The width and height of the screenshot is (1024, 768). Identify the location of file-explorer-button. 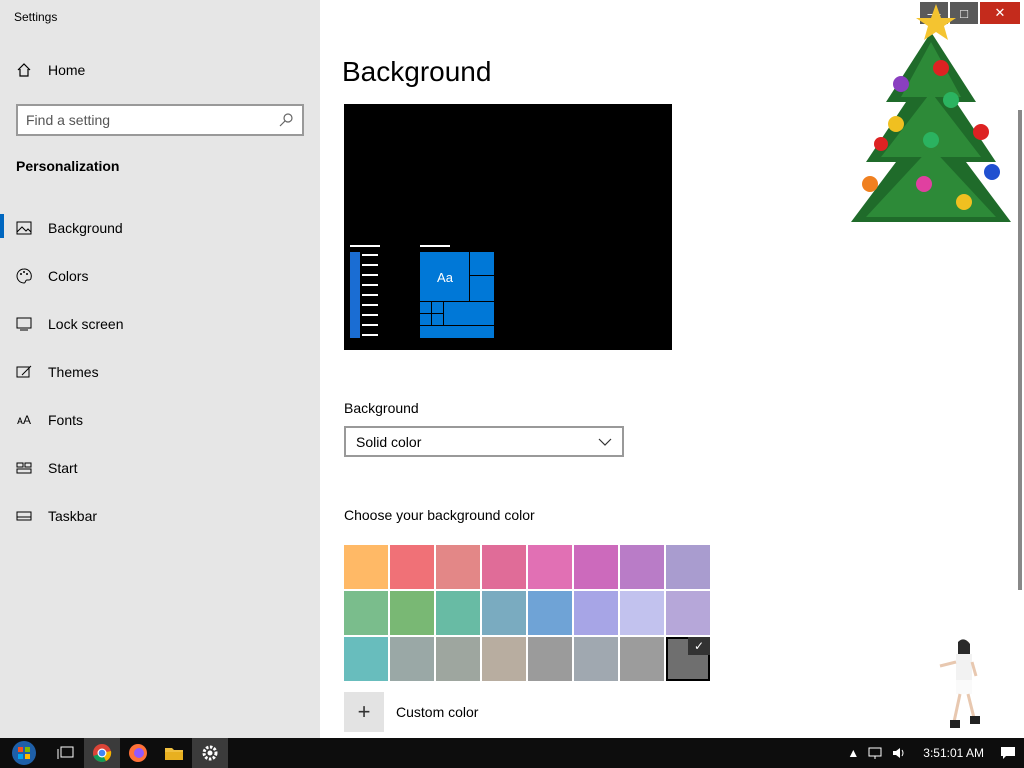
(174, 753).